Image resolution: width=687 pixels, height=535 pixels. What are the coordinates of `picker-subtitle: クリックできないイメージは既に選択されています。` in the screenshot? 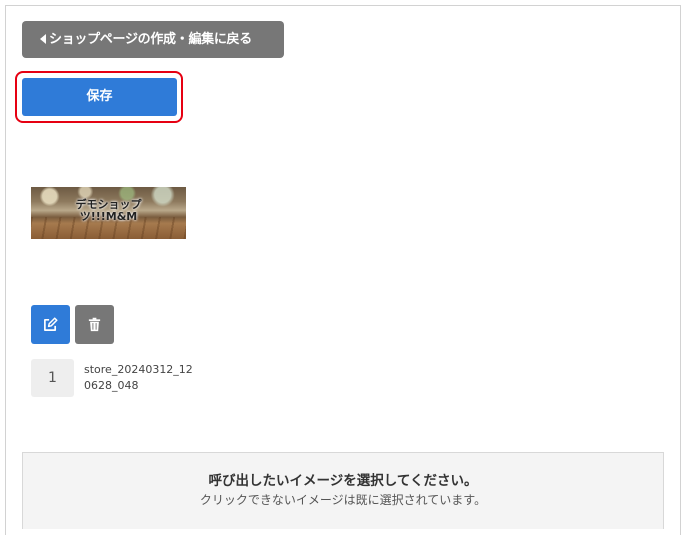 It's located at (343, 500).